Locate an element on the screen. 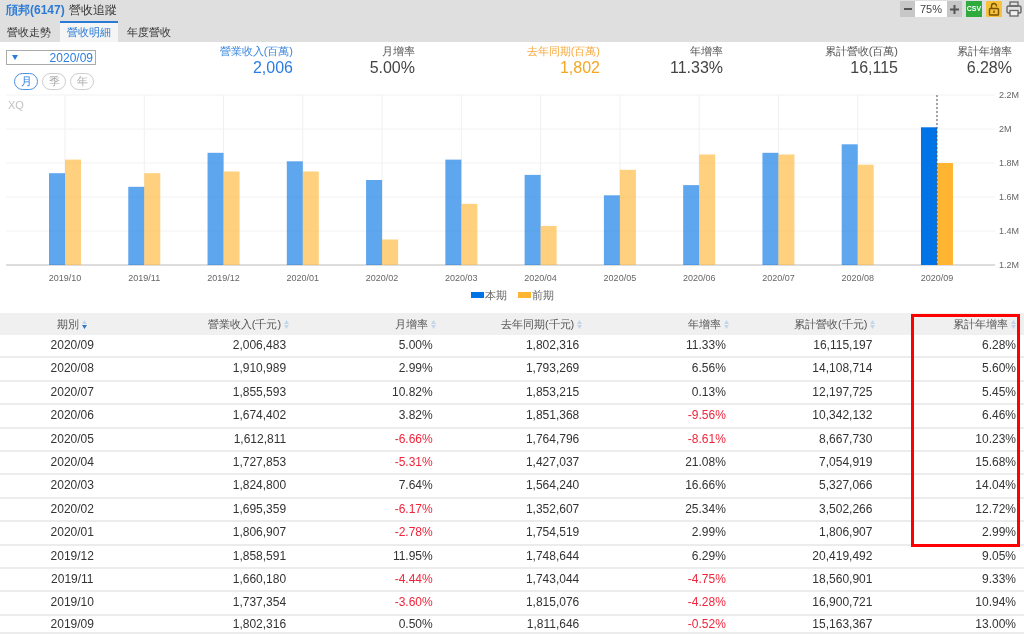  table-cell-text: -6.66% is located at coordinates (413, 439).